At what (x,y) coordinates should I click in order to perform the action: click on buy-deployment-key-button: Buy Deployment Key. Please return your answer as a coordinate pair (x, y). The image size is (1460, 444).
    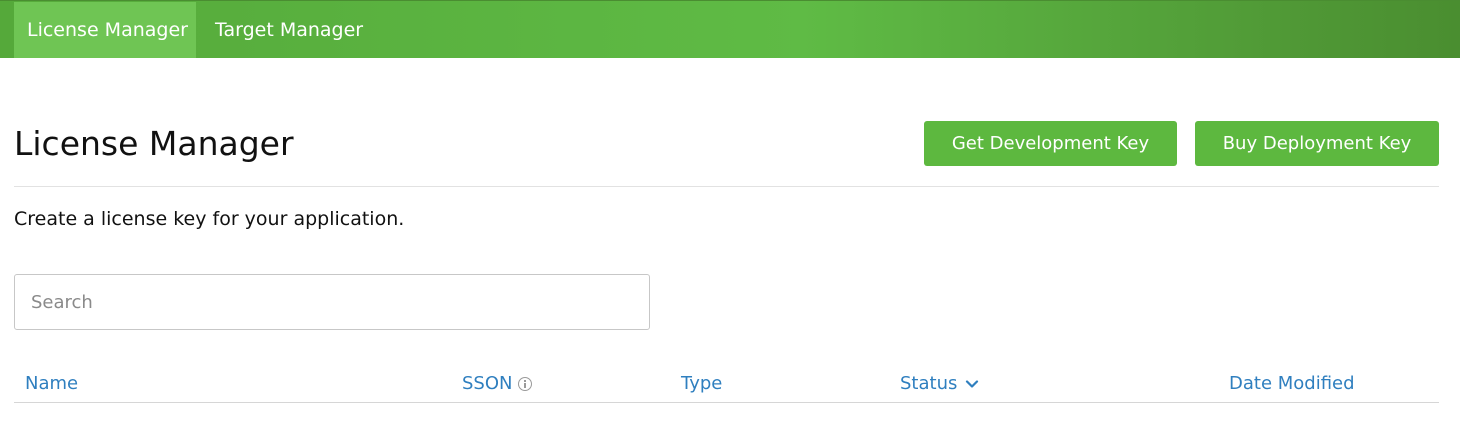
    Looking at the image, I should click on (1317, 143).